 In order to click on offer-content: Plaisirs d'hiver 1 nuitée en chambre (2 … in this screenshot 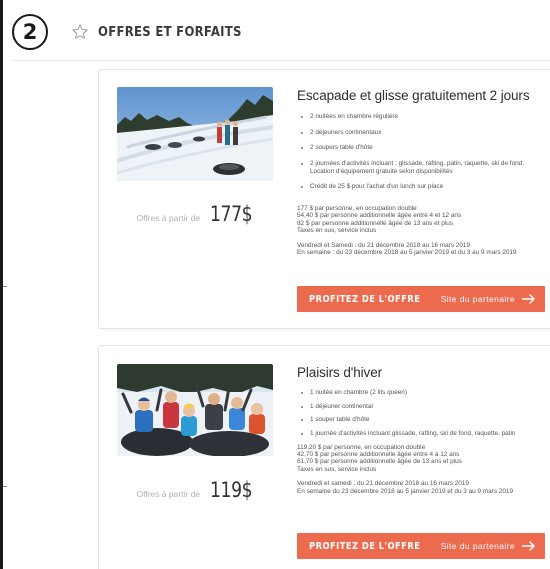, I will do `click(423, 430)`.